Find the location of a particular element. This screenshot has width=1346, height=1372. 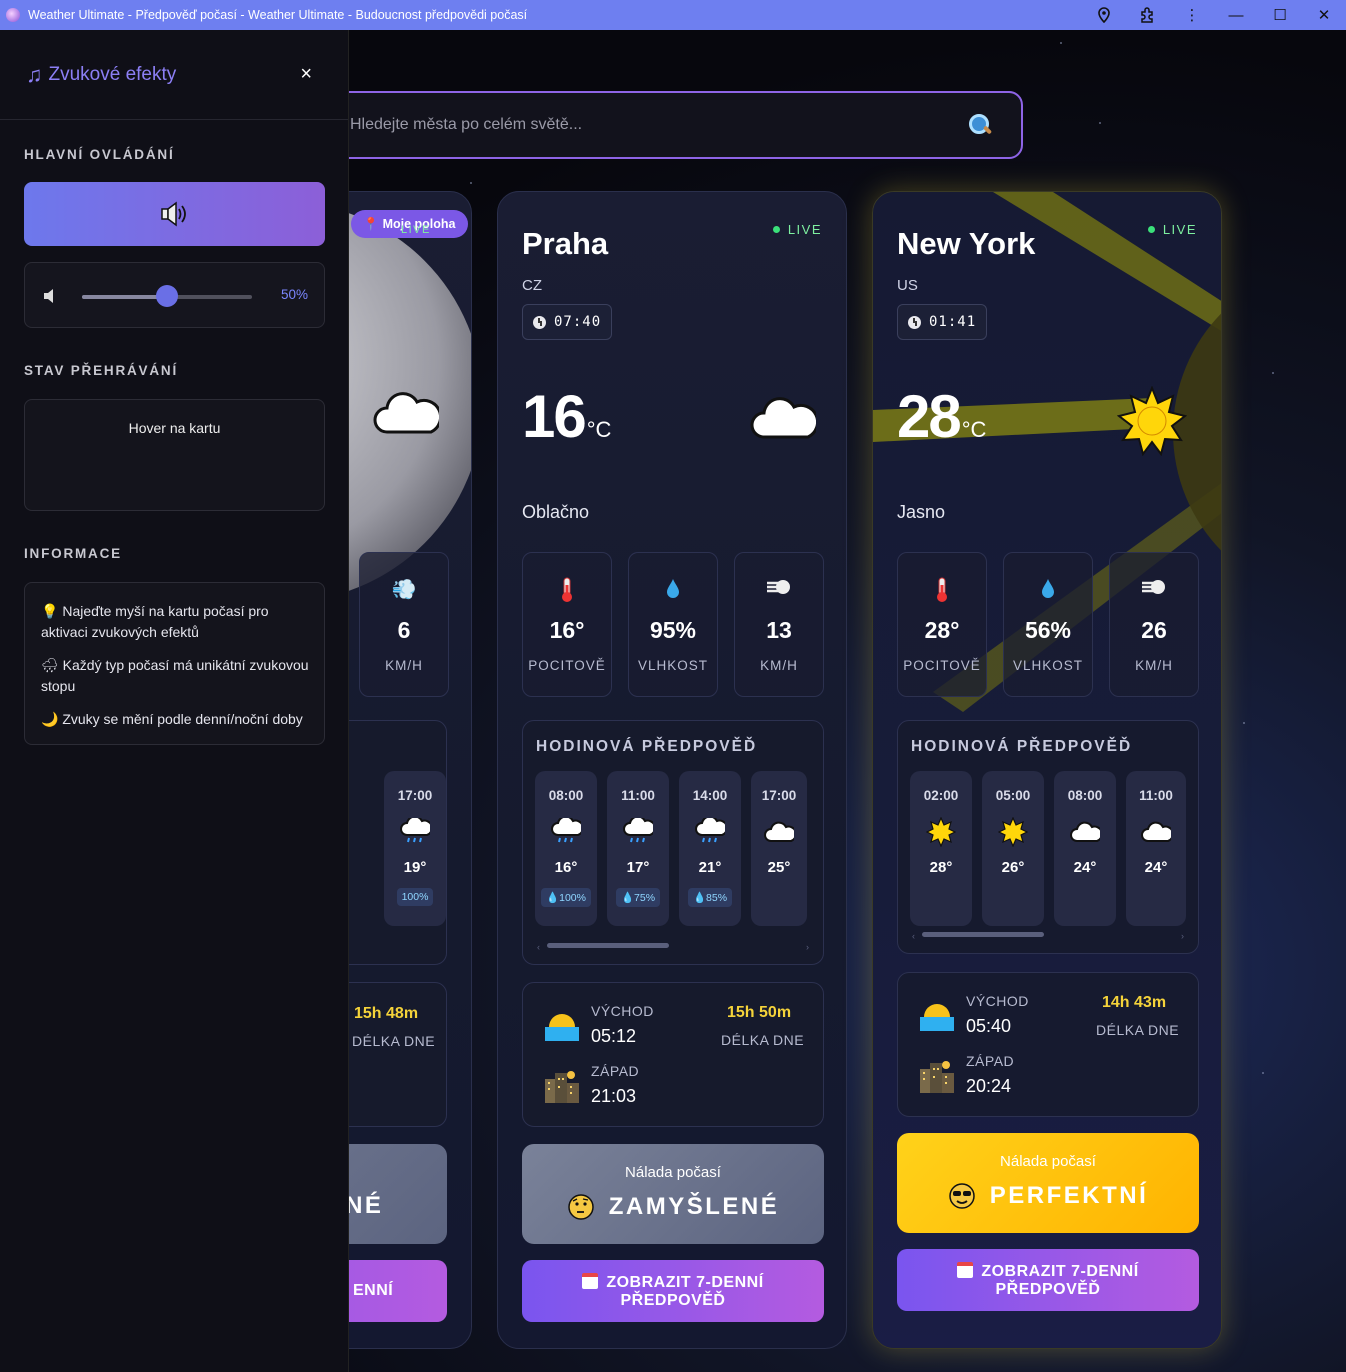

city-name: New York is located at coordinates (966, 243).